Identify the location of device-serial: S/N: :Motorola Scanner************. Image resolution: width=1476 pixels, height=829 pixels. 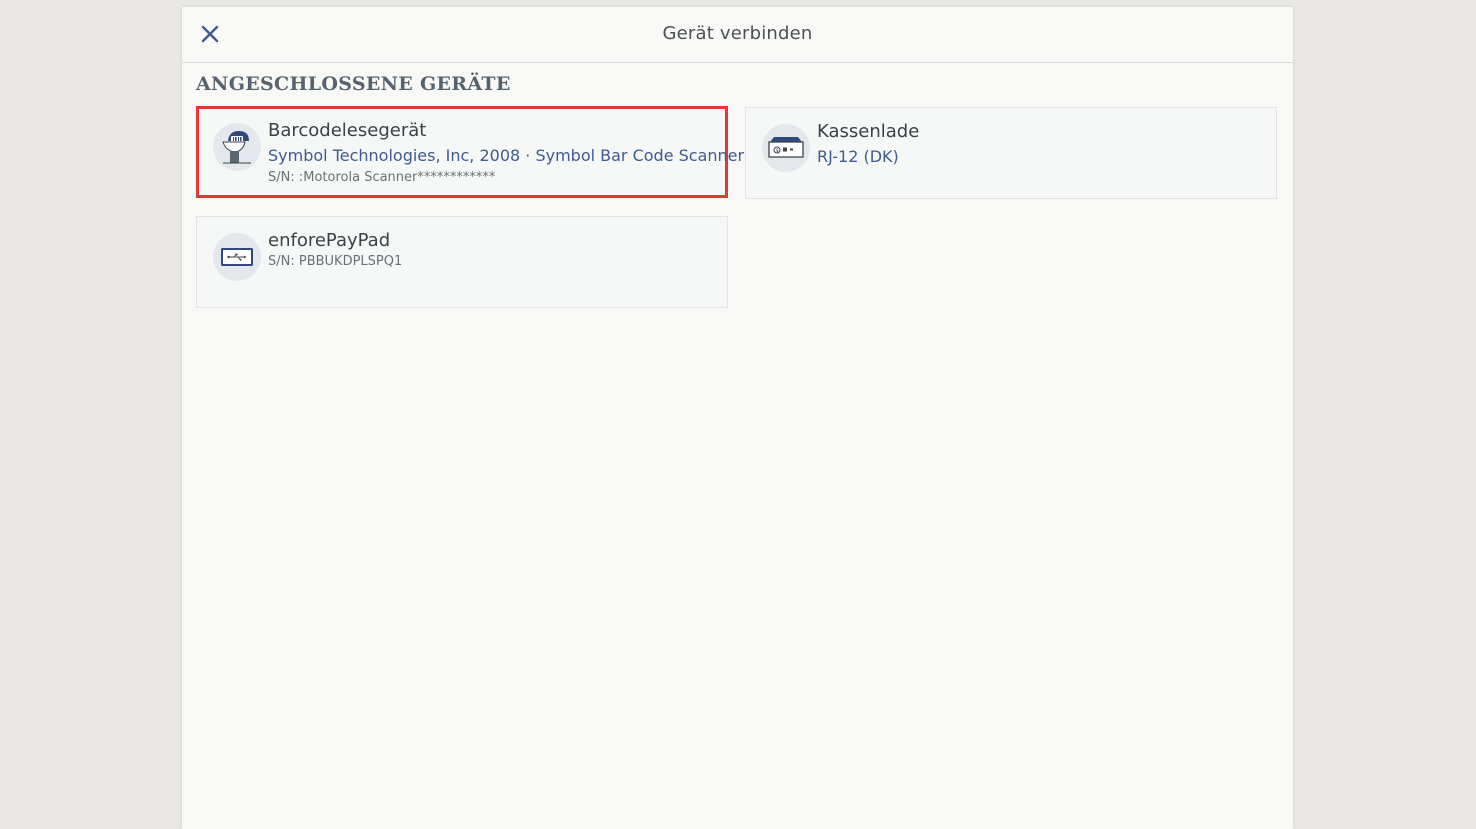
(382, 177).